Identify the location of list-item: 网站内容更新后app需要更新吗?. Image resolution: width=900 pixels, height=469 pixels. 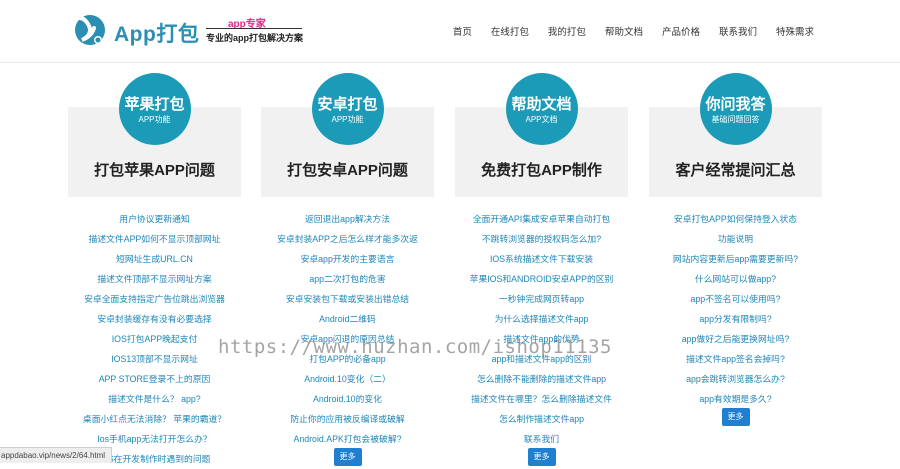
(735, 259).